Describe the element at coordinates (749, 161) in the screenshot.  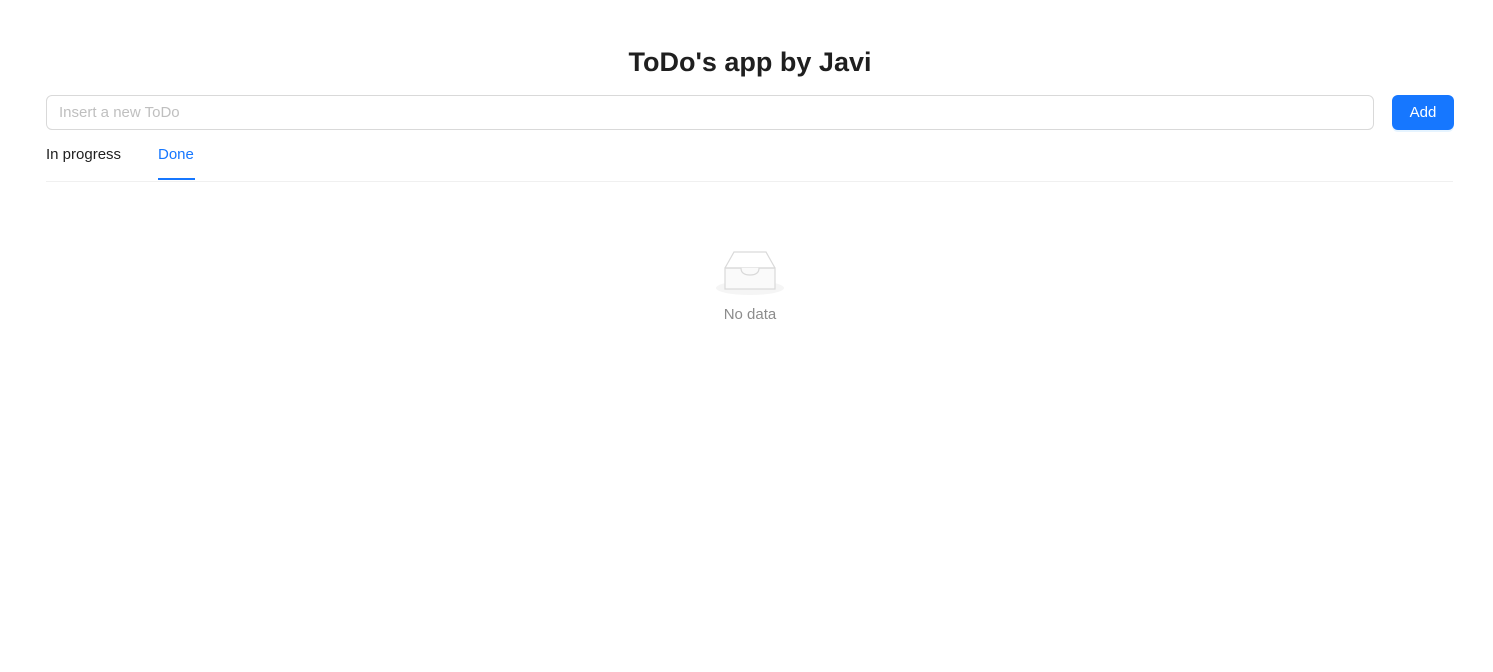
I see `status-tabs: In progress Done` at that location.